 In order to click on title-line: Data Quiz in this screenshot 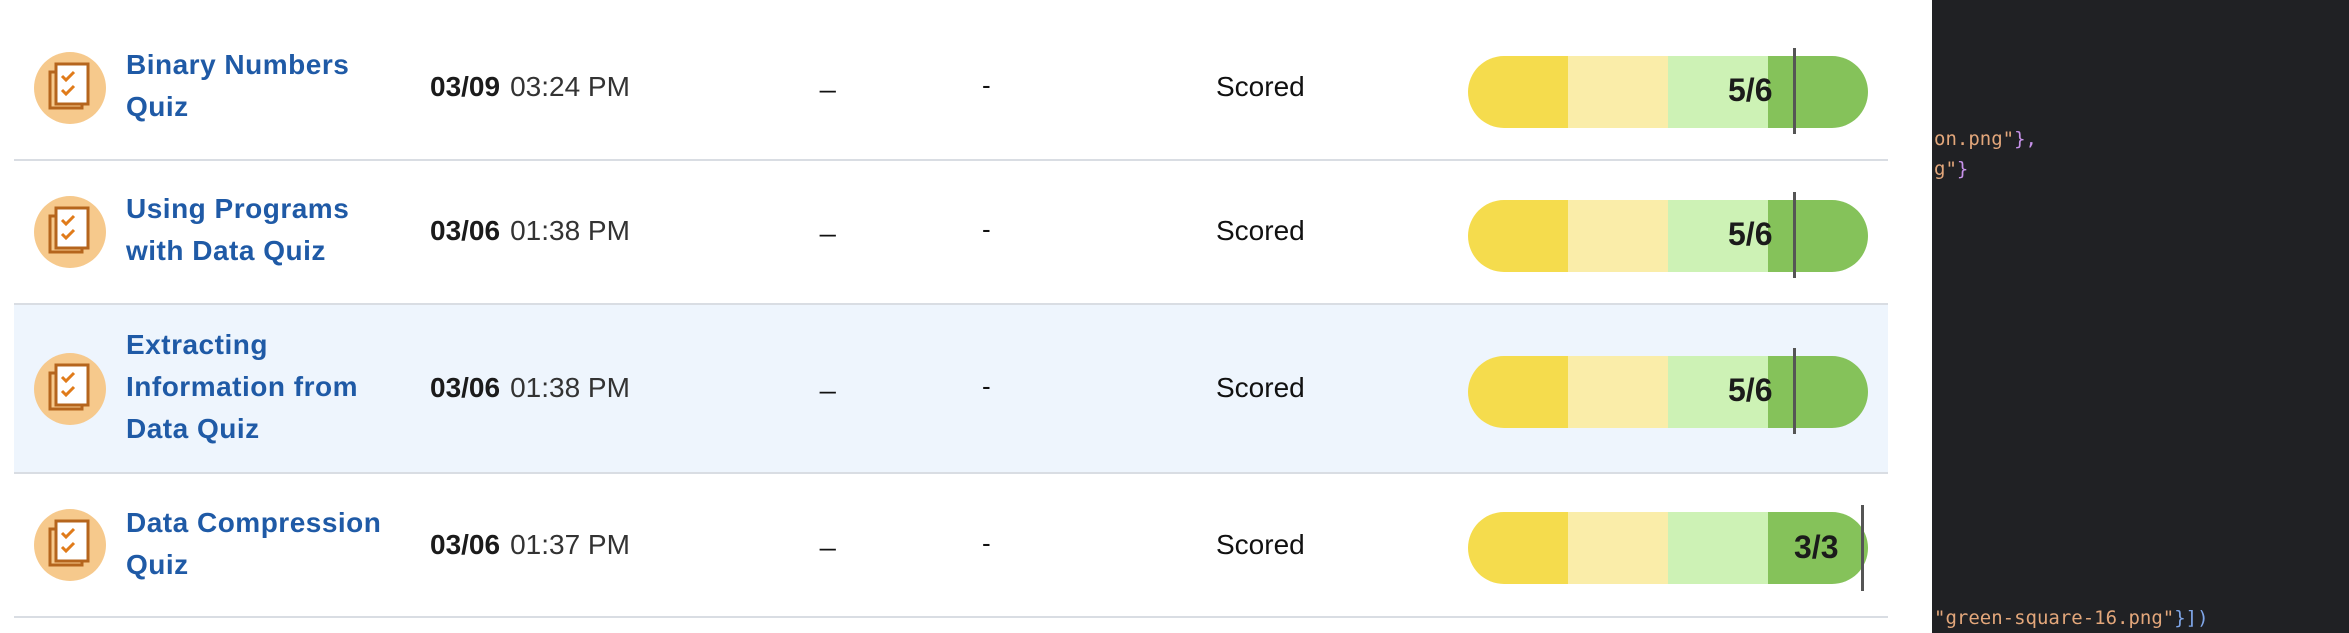, I will do `click(193, 428)`.